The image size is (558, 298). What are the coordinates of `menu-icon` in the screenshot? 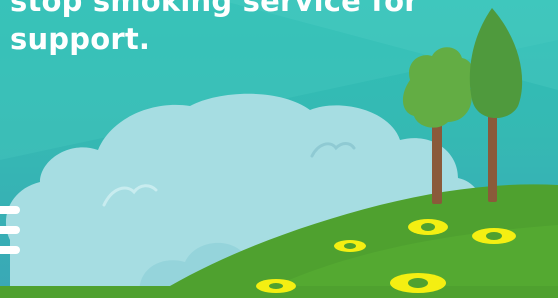 It's located at (10, 230).